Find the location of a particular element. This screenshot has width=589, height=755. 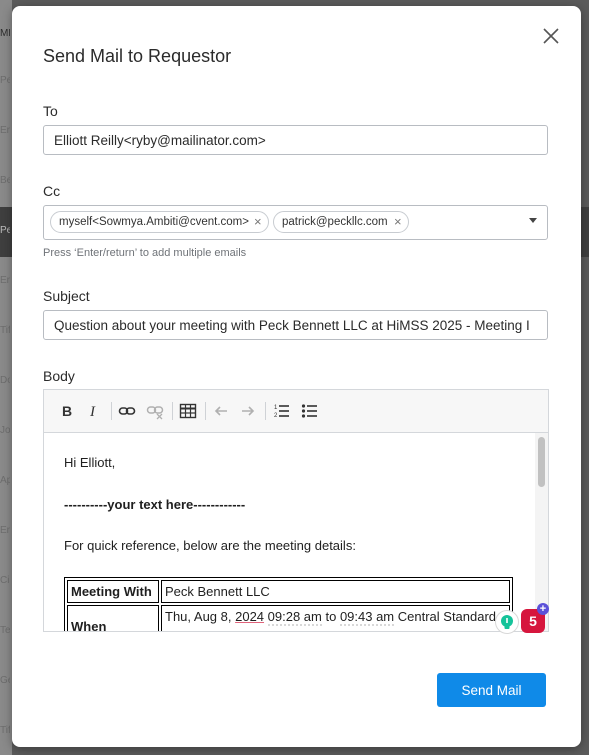

background-text: Pec is located at coordinates (5, 230).